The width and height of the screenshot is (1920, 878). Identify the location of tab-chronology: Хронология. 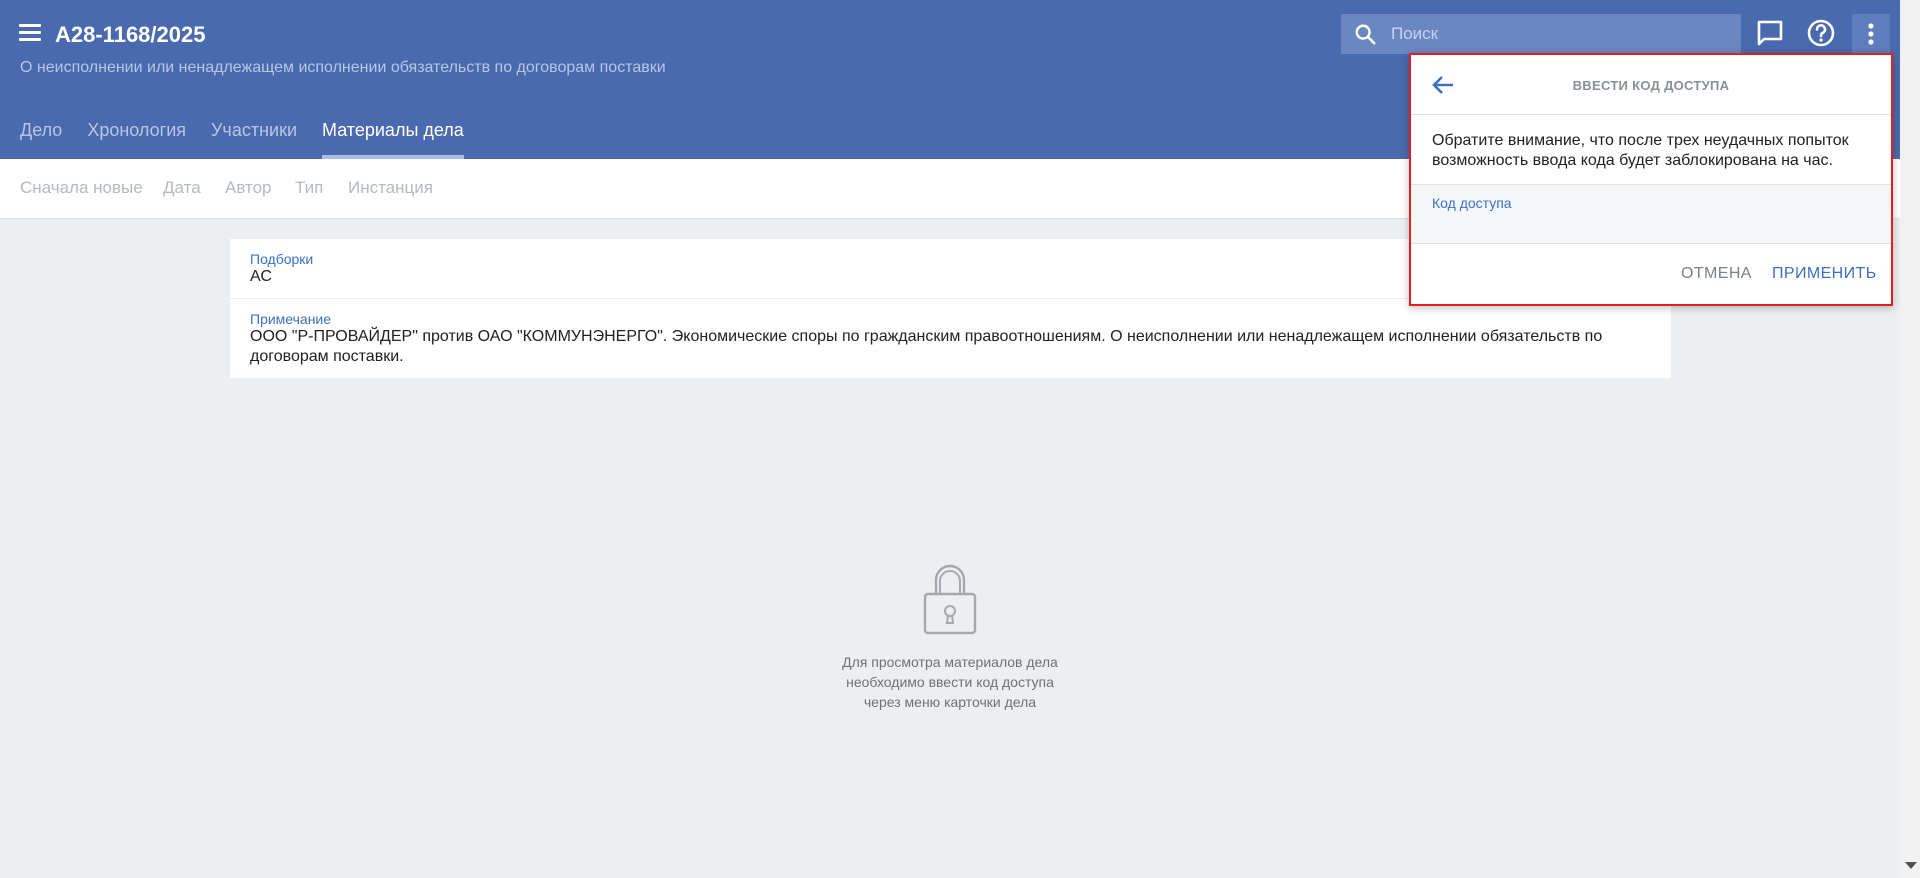
(136, 132).